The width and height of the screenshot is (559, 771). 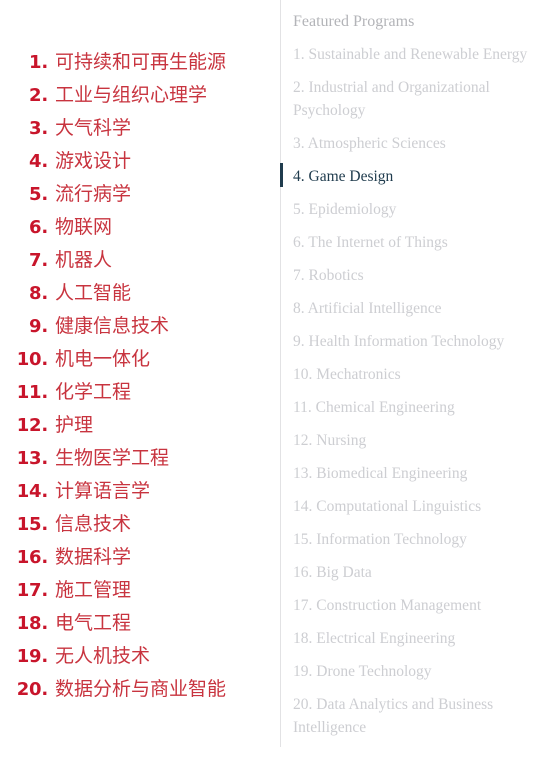 What do you see at coordinates (426, 511) in the screenshot?
I see `list-item: 14. Computational Linguistics` at bounding box center [426, 511].